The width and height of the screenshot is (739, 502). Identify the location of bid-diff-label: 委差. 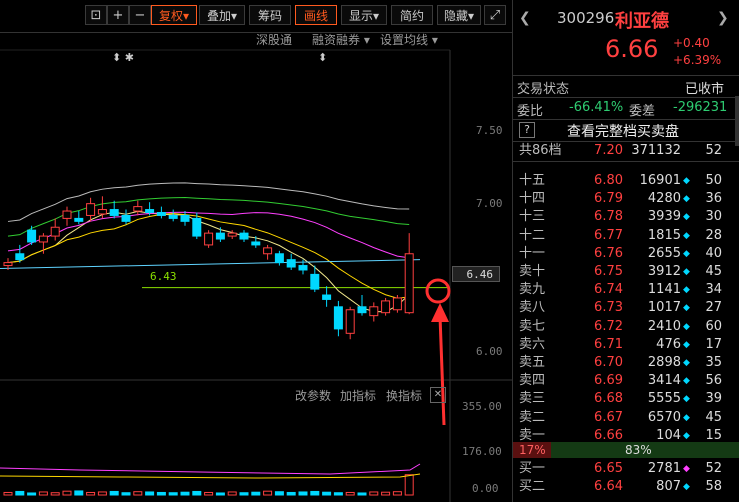
(642, 111).